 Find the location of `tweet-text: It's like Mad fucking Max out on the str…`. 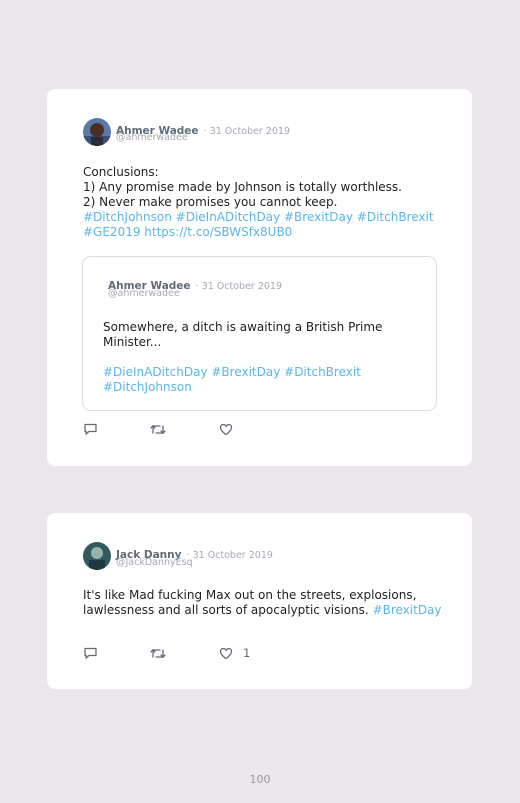

tweet-text: It's like Mad fucking Max out on the str… is located at coordinates (262, 603).